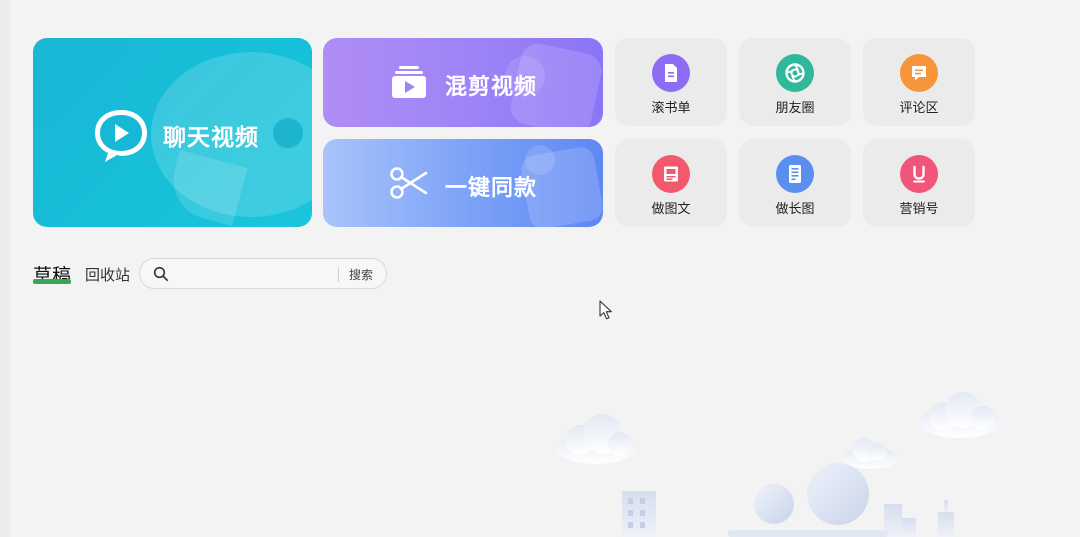  What do you see at coordinates (919, 73) in the screenshot?
I see `comment-icon` at bounding box center [919, 73].